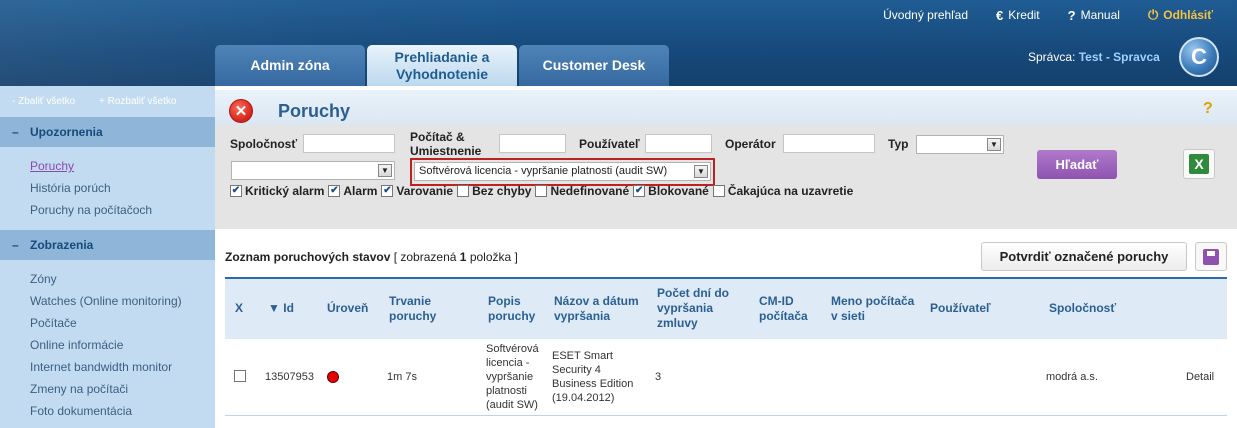  I want to click on col-duration: Trvanie poruchy, so click(412, 309).